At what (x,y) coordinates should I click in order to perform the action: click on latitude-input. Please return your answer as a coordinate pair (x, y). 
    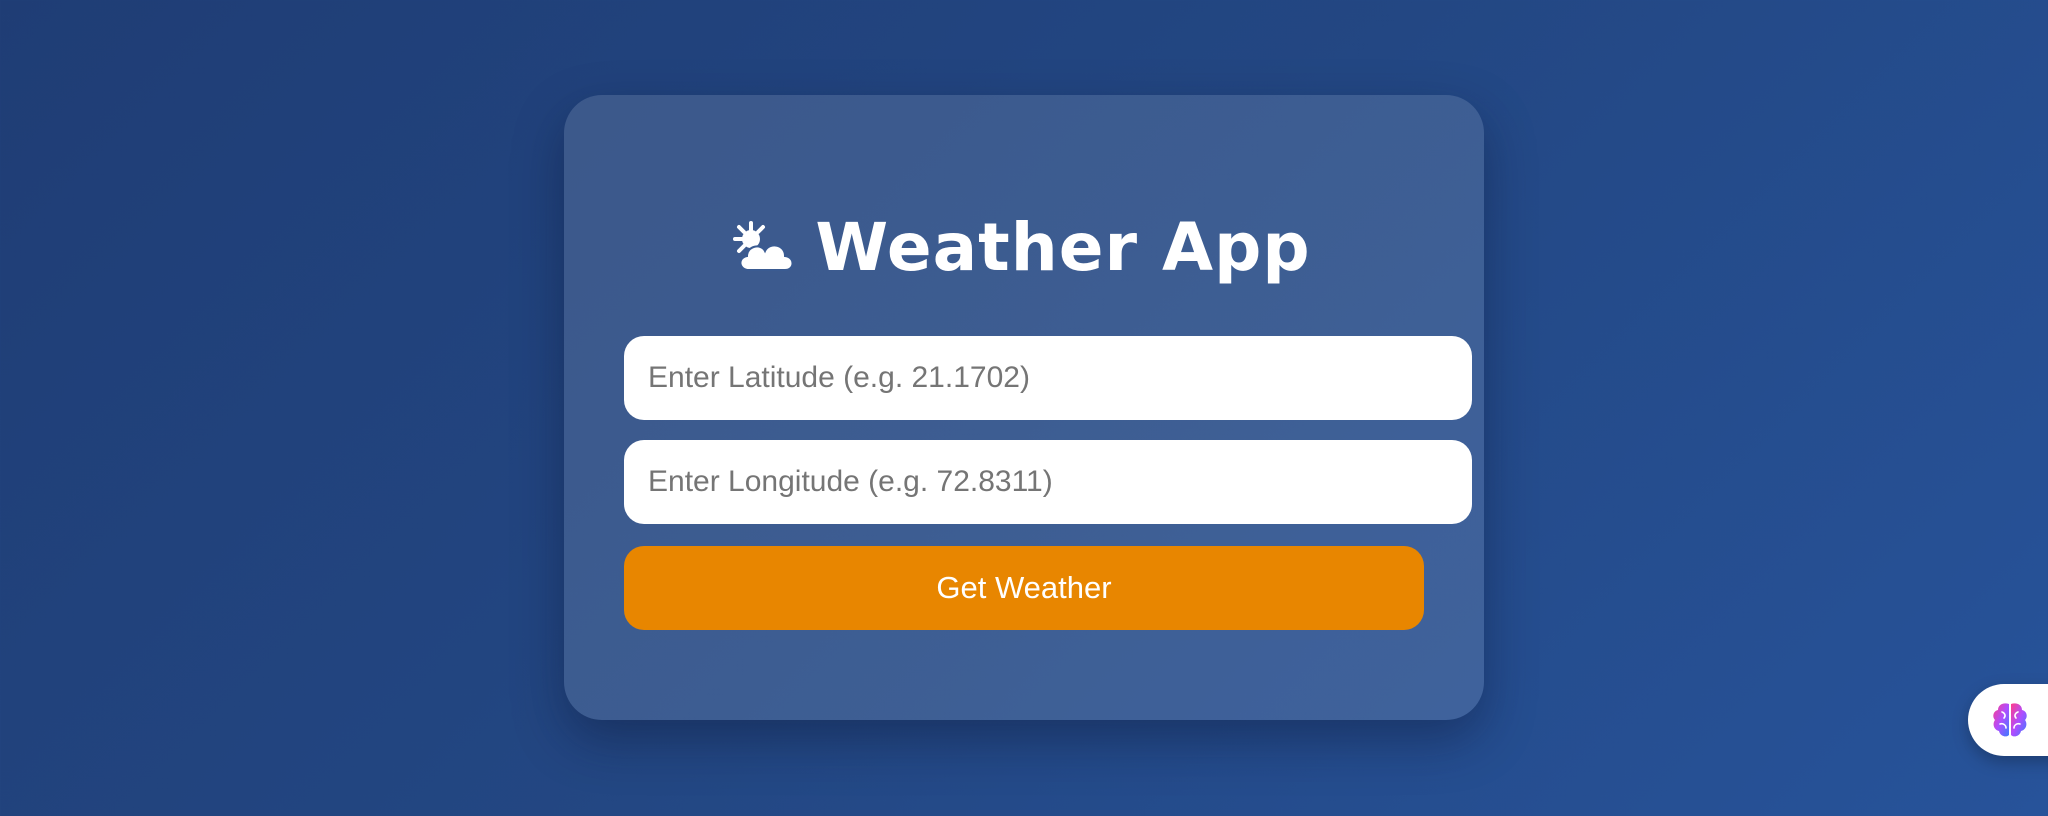
    Looking at the image, I should click on (1048, 378).